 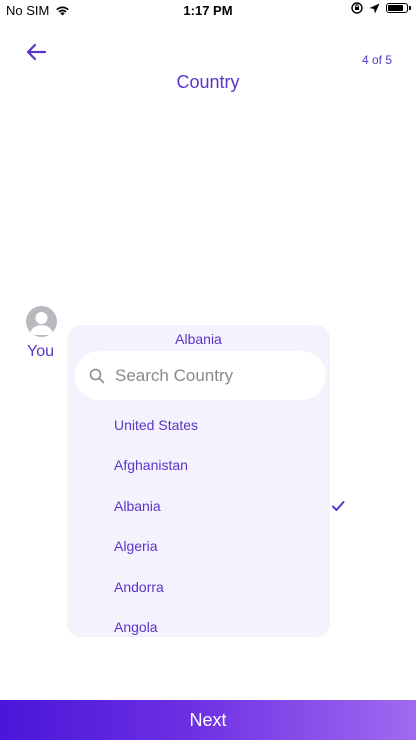 I want to click on search-box, so click(x=200, y=375).